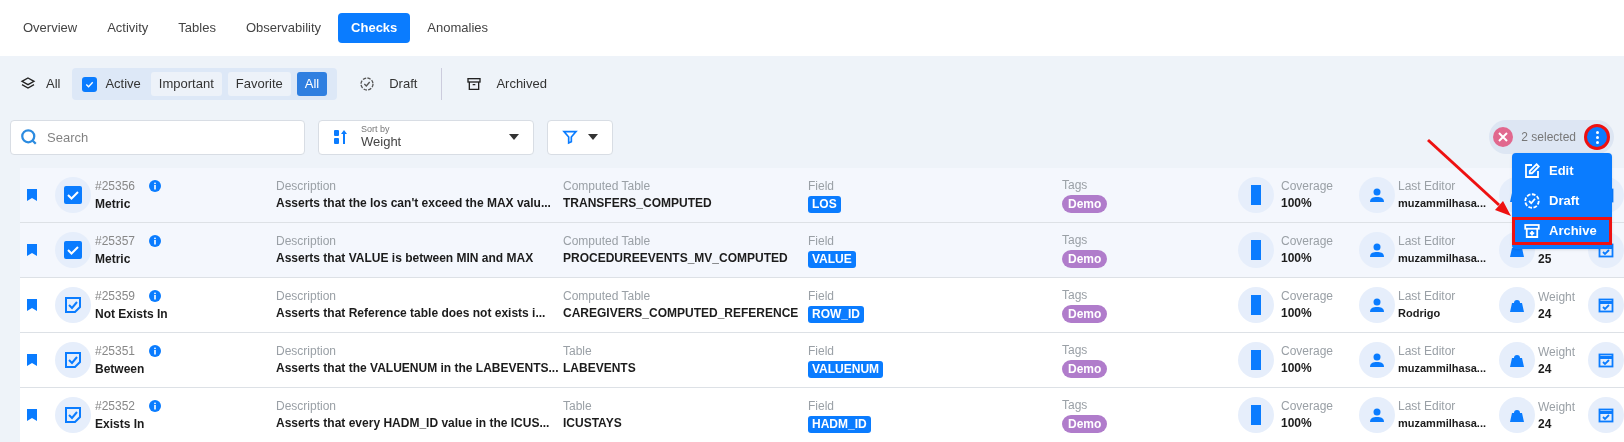 The height and width of the screenshot is (442, 1624). I want to click on check-id: #25356, so click(115, 186).